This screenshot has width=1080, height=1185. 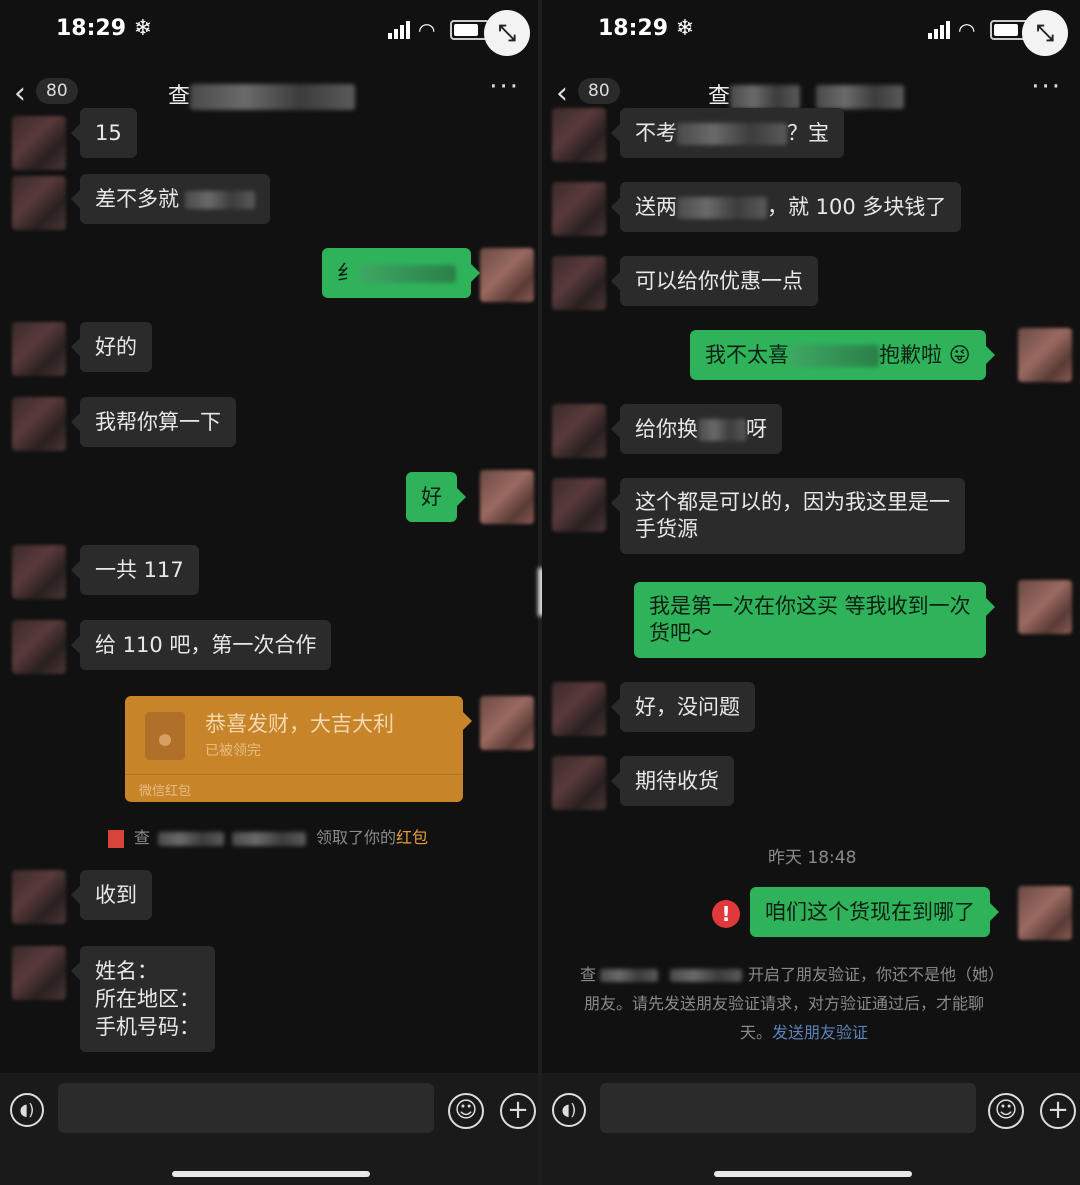 I want to click on message-in: 姓名： 所在地区： 手机号码：, so click(x=143, y=999).